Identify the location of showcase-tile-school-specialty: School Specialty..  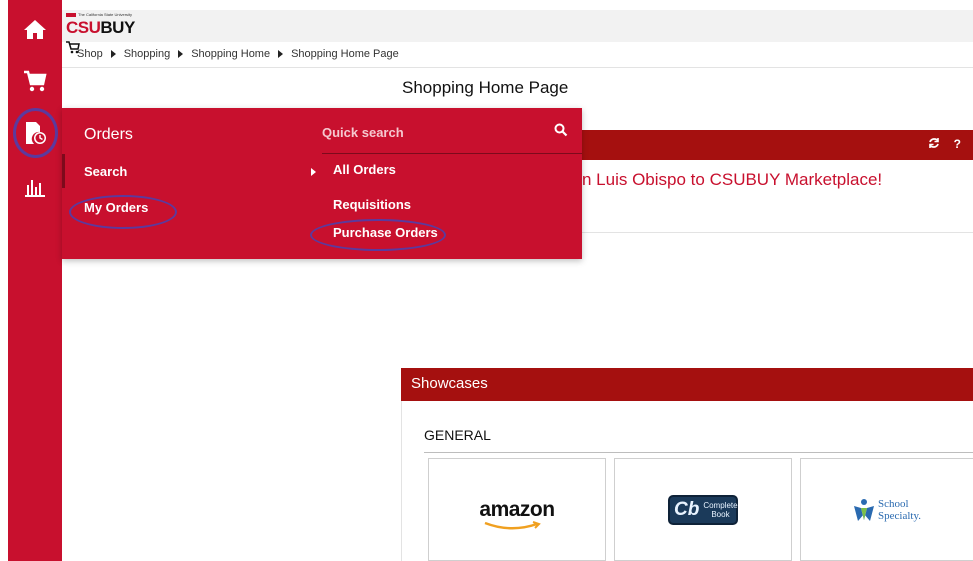
(886, 509).